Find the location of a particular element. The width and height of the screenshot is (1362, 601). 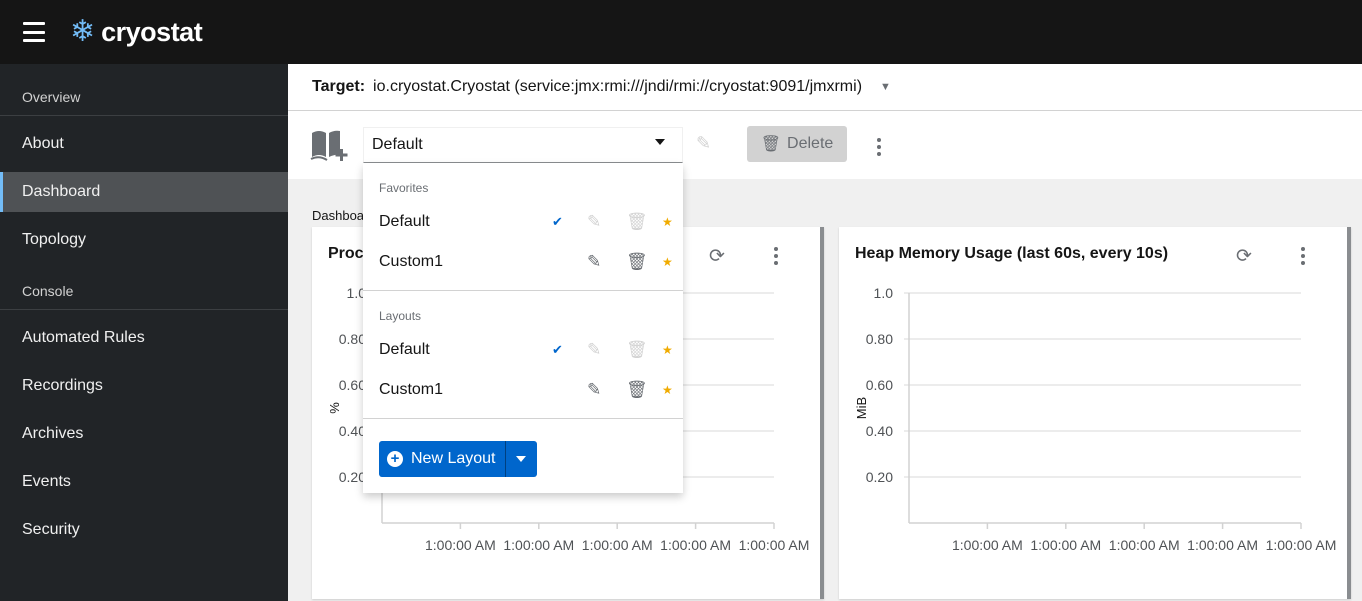

new-layout-toggle is located at coordinates (520, 459).